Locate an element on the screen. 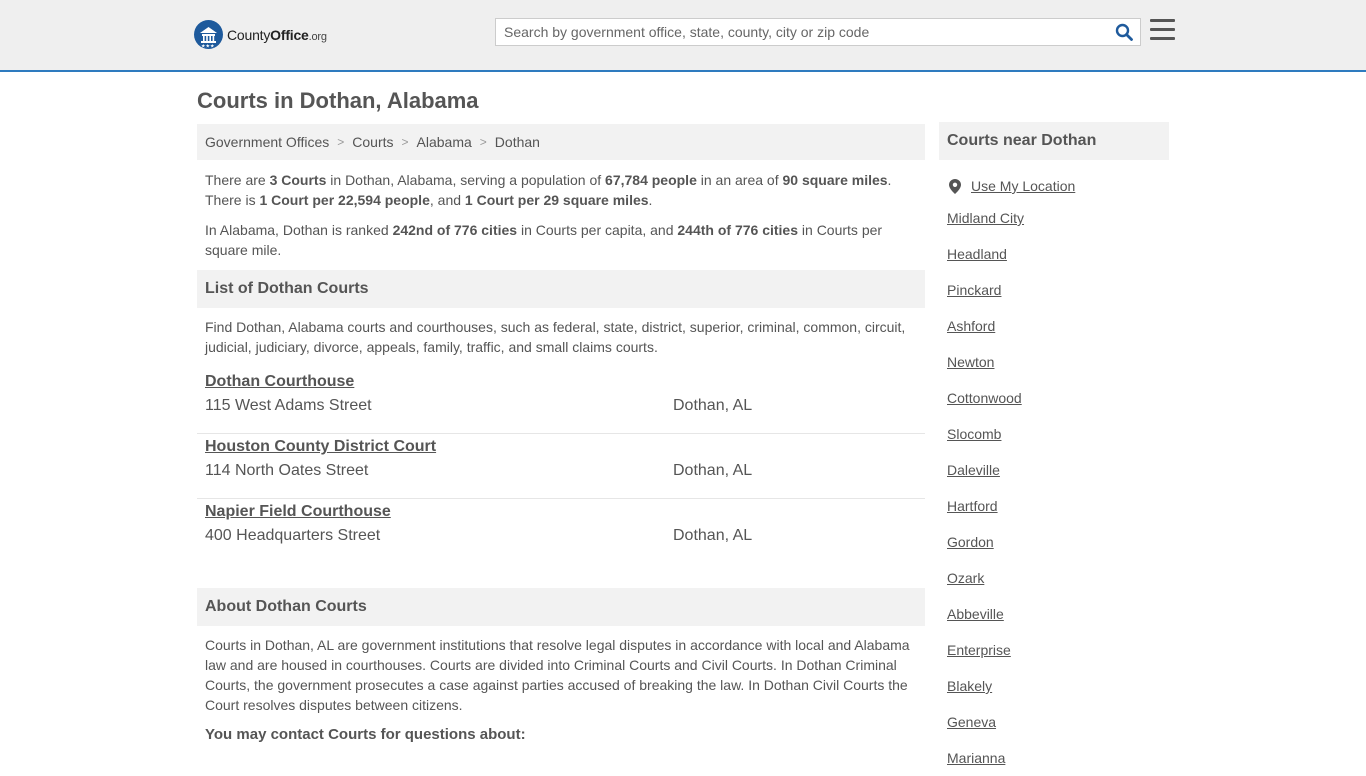 The height and width of the screenshot is (776, 1366). search-button is located at coordinates (1124, 32).